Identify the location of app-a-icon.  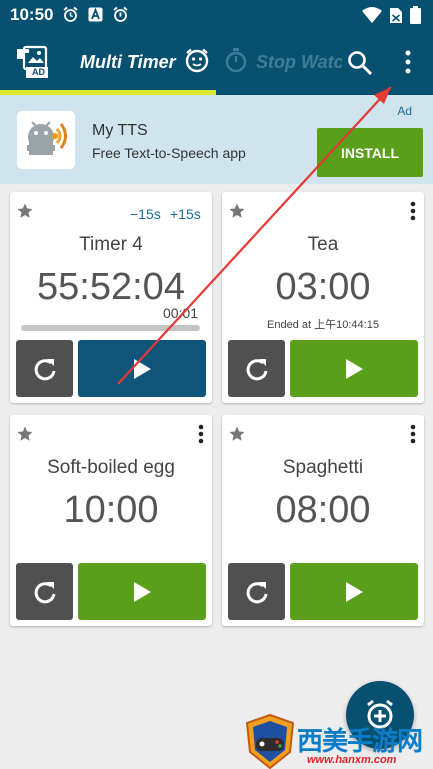
(95, 14).